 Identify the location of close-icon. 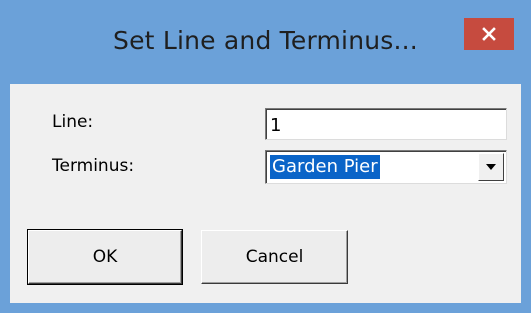
(489, 34).